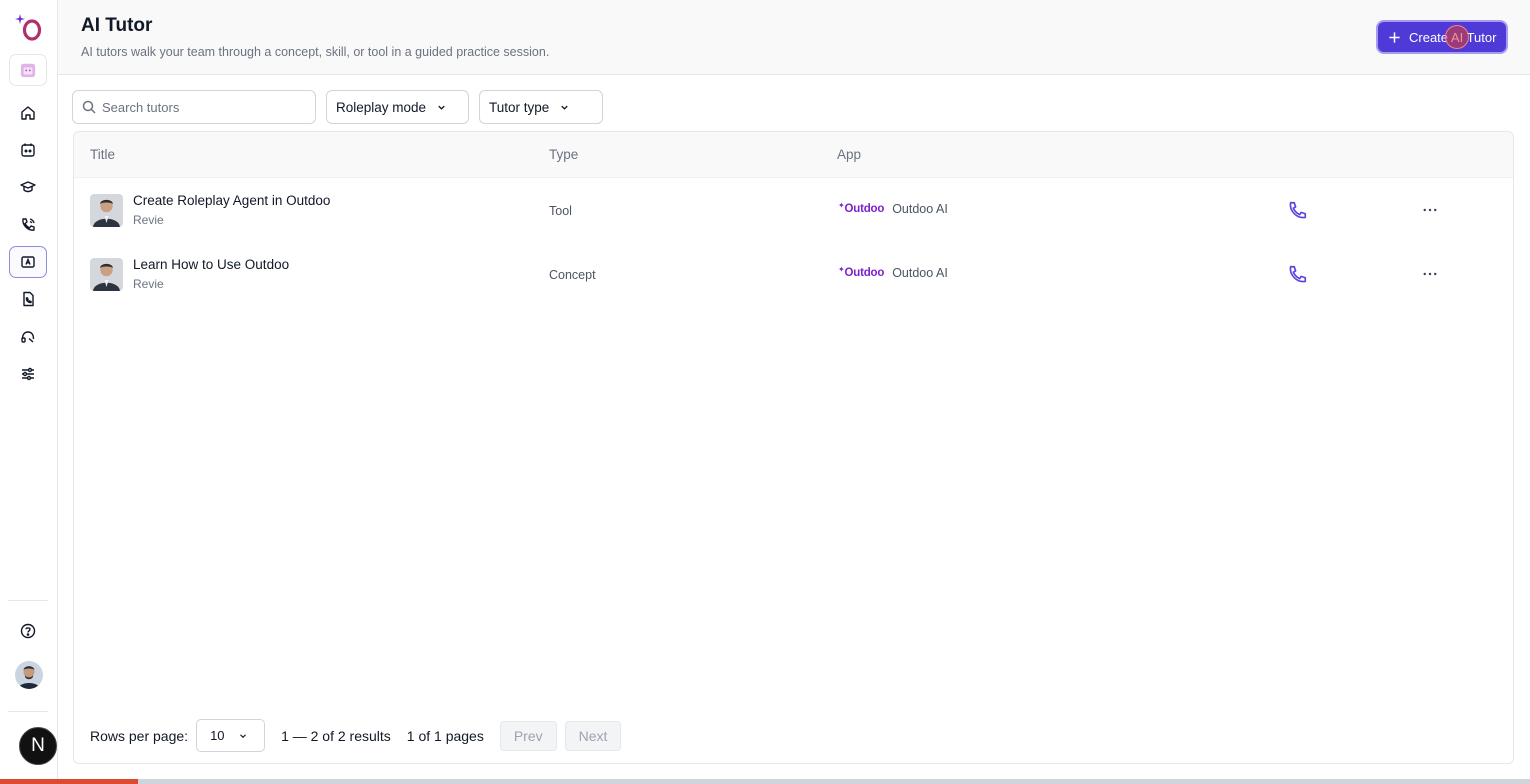 Image resolution: width=1530 pixels, height=784 pixels. What do you see at coordinates (528, 735) in the screenshot?
I see `prev-page-button: Prev` at bounding box center [528, 735].